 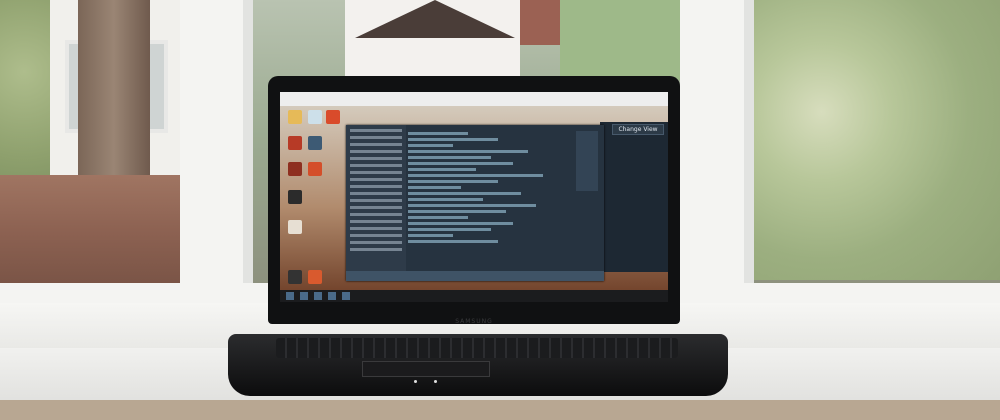 I want to click on center-roof, so click(x=435, y=19).